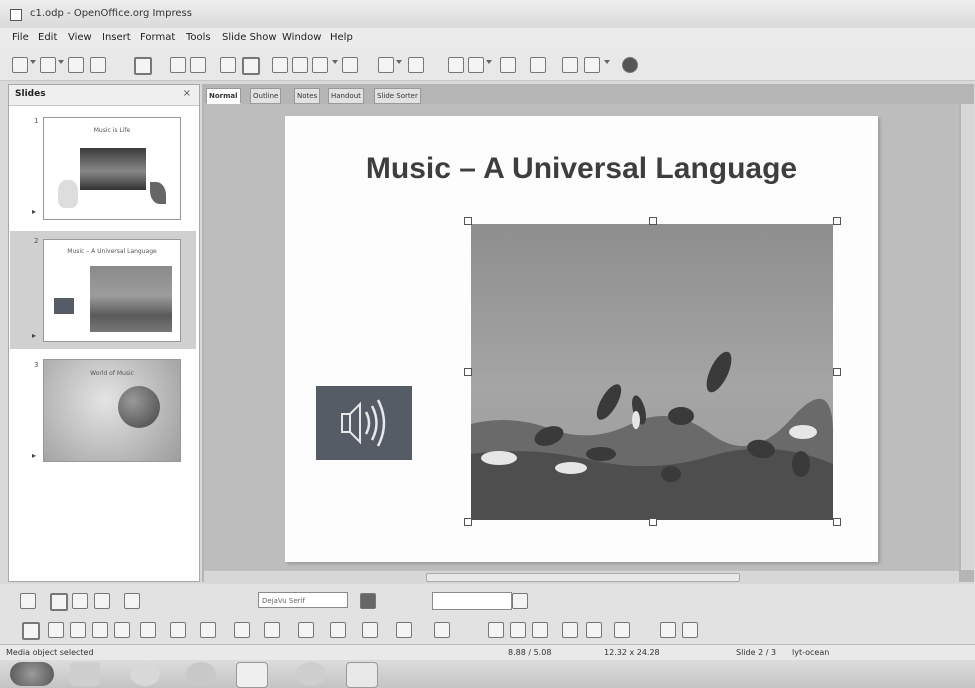 The width and height of the screenshot is (975, 688). What do you see at coordinates (456, 65) in the screenshot?
I see `chart-icon` at bounding box center [456, 65].